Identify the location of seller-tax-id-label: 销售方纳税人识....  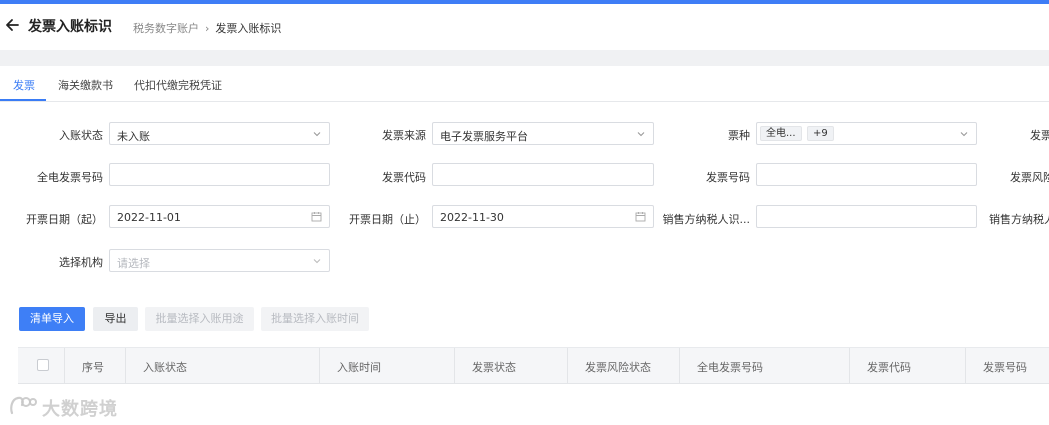
(706, 219).